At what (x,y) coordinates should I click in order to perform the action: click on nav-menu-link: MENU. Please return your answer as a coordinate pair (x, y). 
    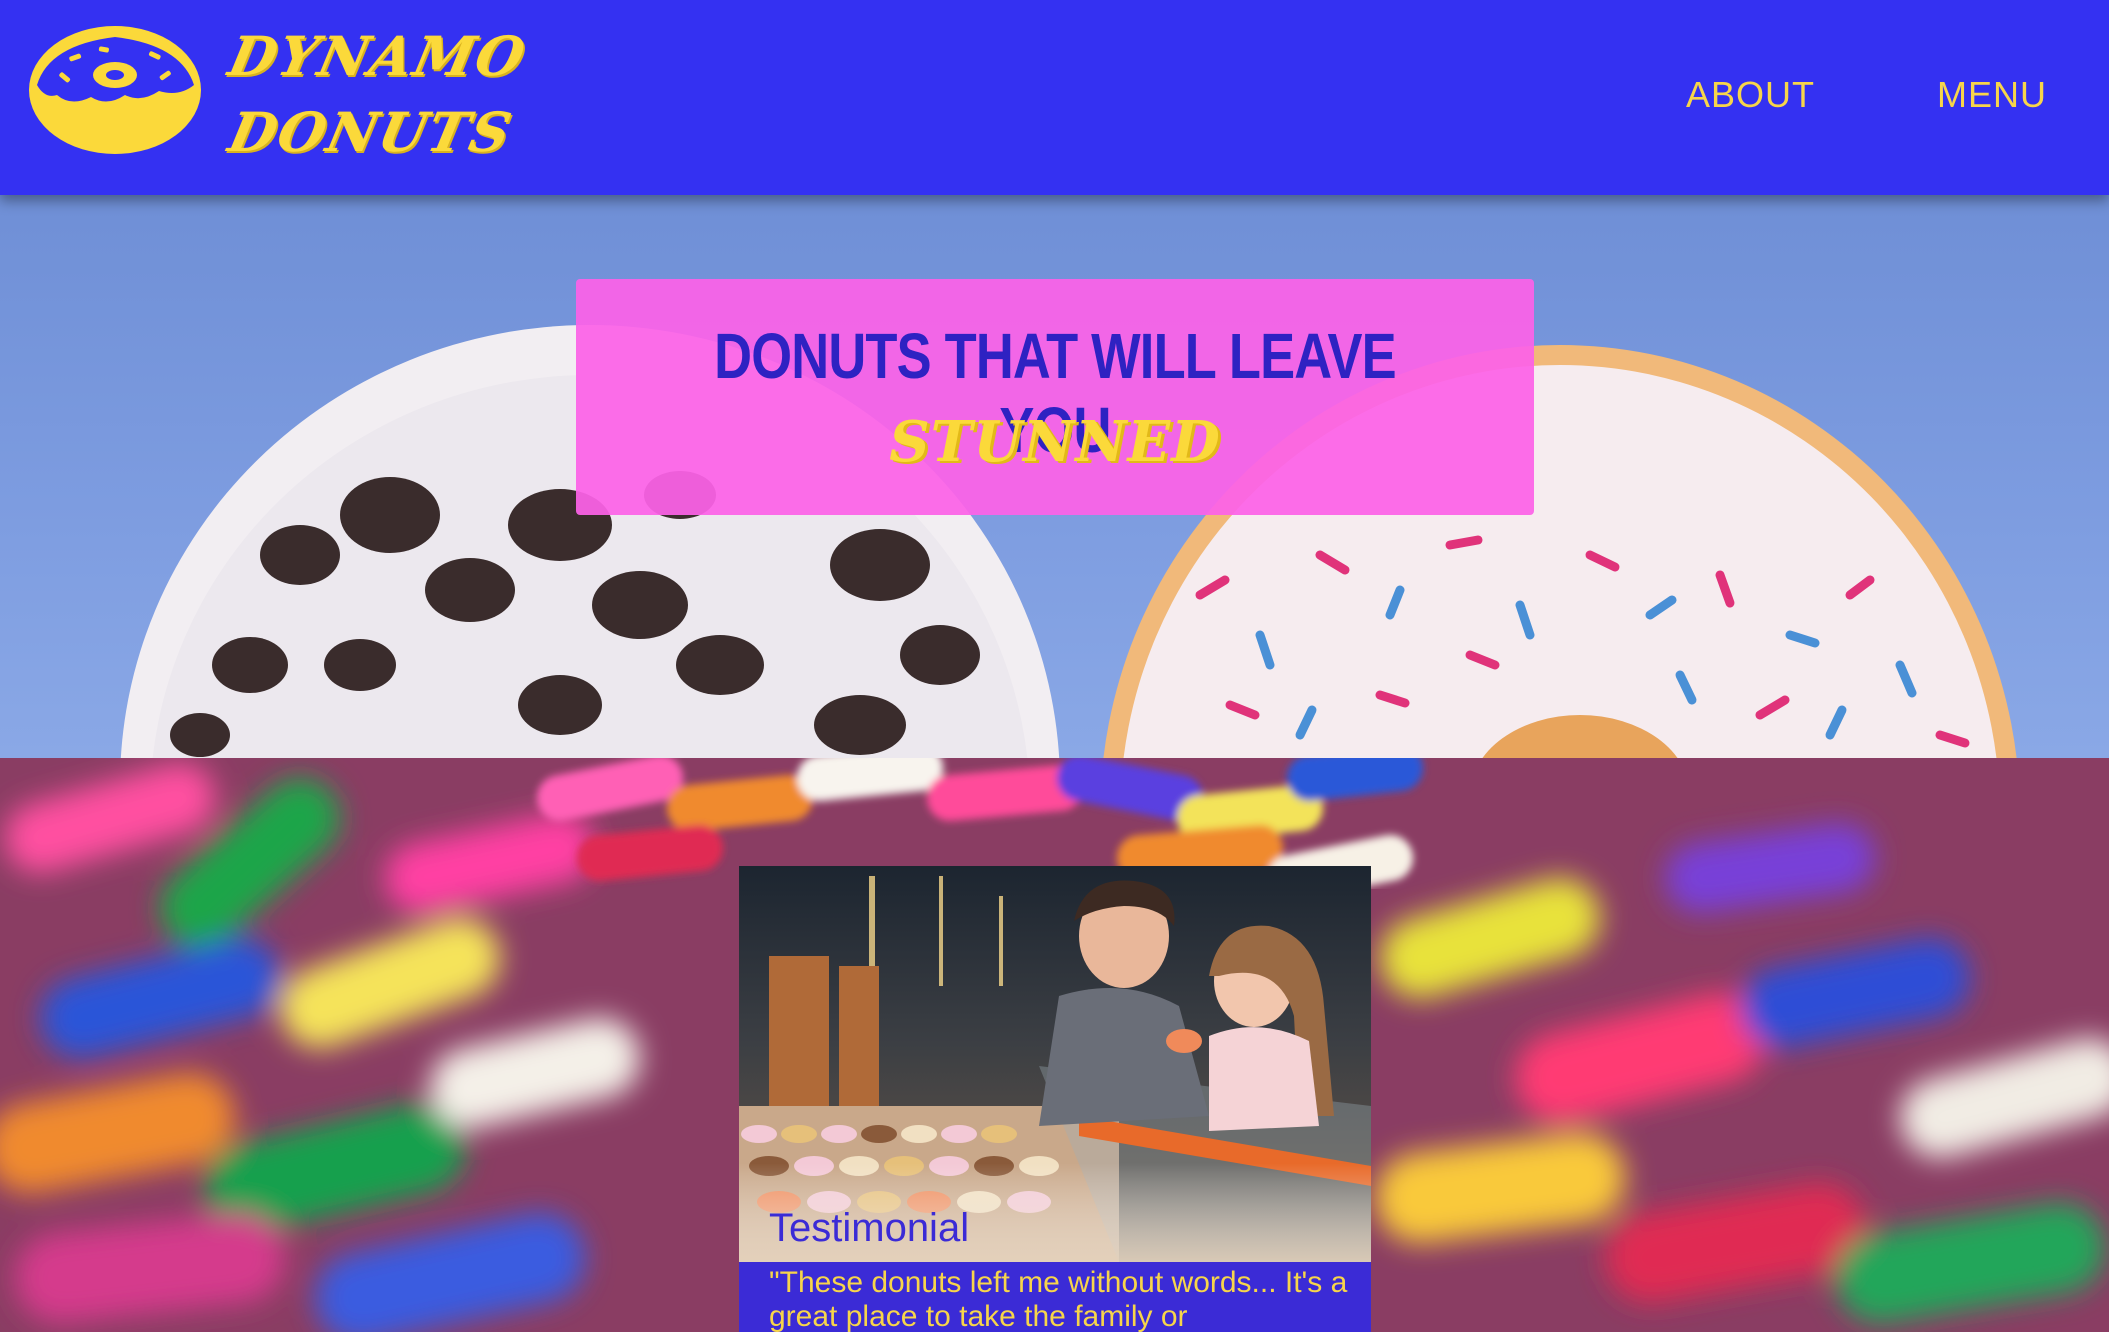
    Looking at the image, I should click on (1992, 95).